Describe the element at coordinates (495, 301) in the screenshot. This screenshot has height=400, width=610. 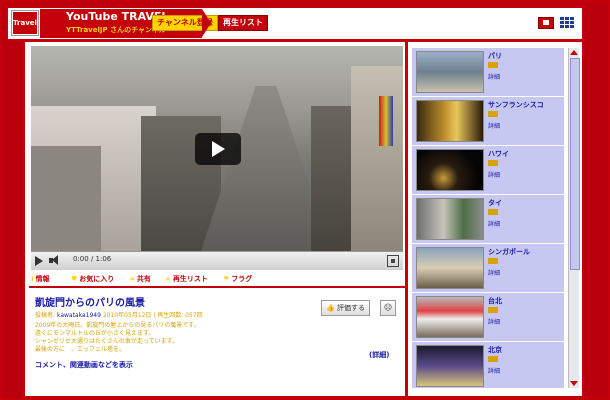
I see `playlist-item-title: 台北` at that location.